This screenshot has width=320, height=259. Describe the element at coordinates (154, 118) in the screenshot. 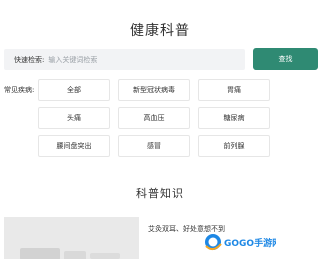

I see `disease-tag-hypertension: 高血压` at that location.